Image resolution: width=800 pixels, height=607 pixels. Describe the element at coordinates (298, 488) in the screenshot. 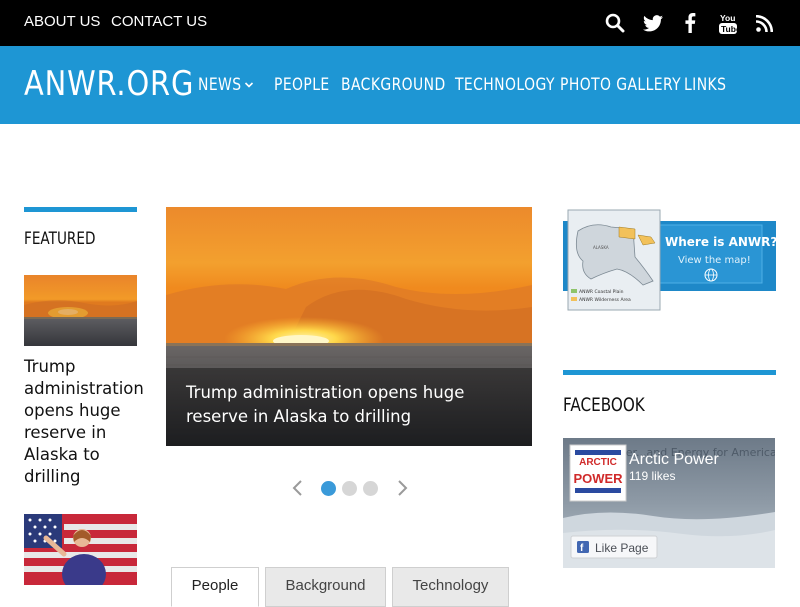

I see `slider-prev-arrow-icon` at that location.